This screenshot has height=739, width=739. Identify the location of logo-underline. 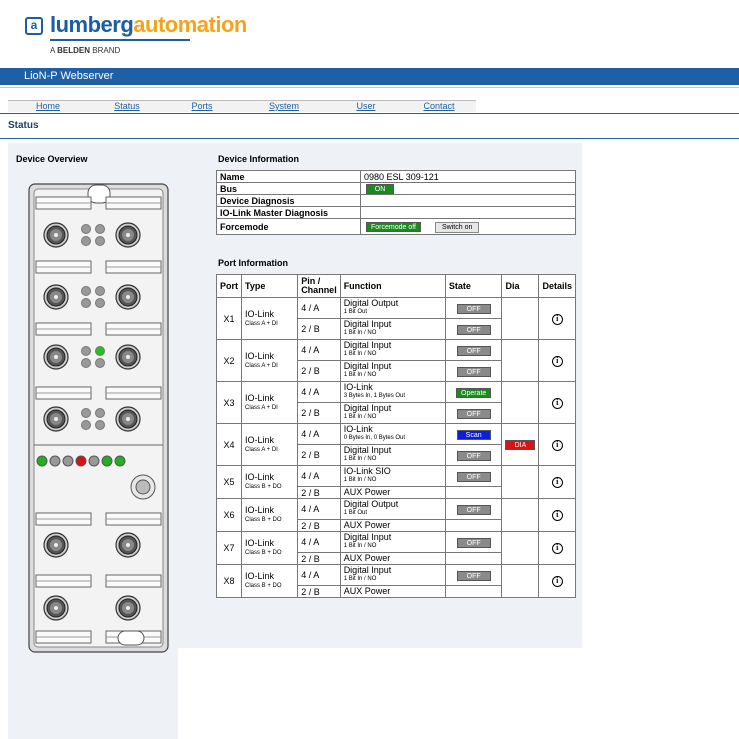
(120, 40).